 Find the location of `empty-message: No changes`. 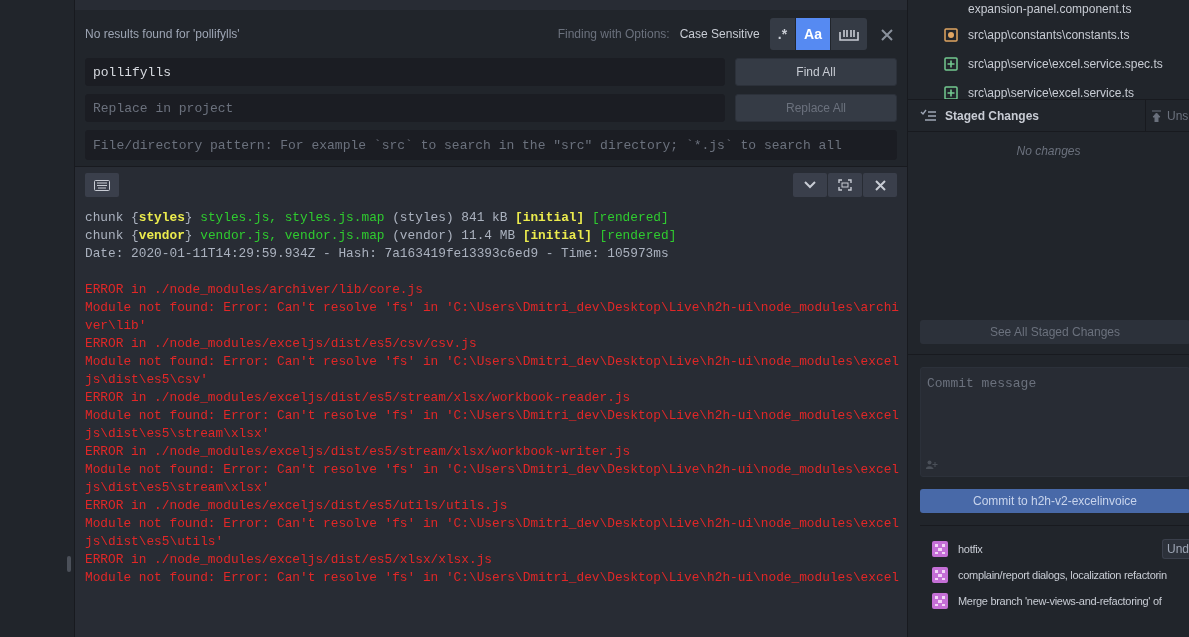

empty-message: No changes is located at coordinates (1048, 151).